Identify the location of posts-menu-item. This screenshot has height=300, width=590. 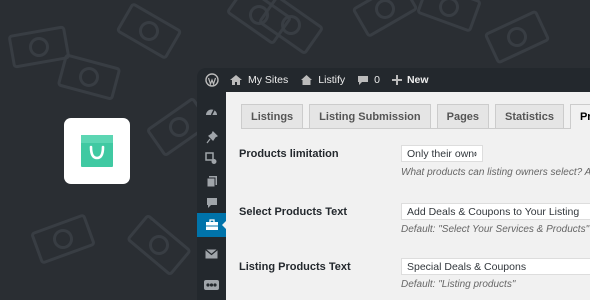
(211, 137).